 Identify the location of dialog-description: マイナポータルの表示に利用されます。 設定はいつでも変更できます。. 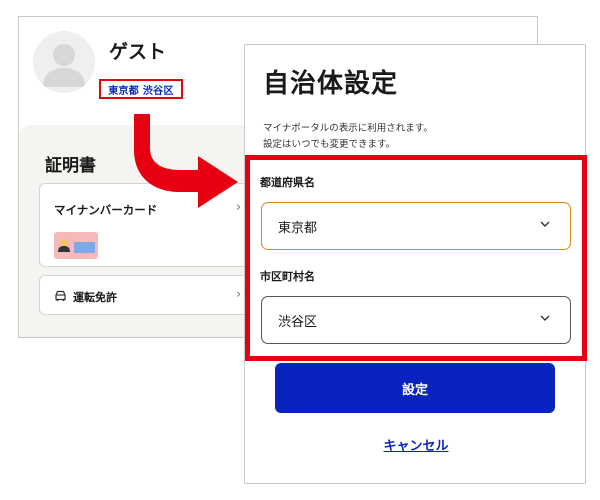
(348, 137).